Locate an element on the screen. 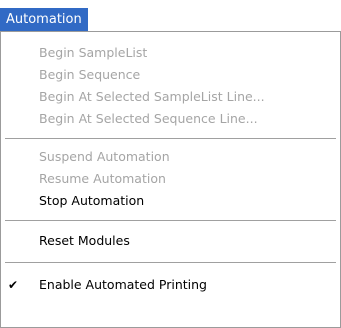  automation-menu-title: Automation is located at coordinates (44, 19).